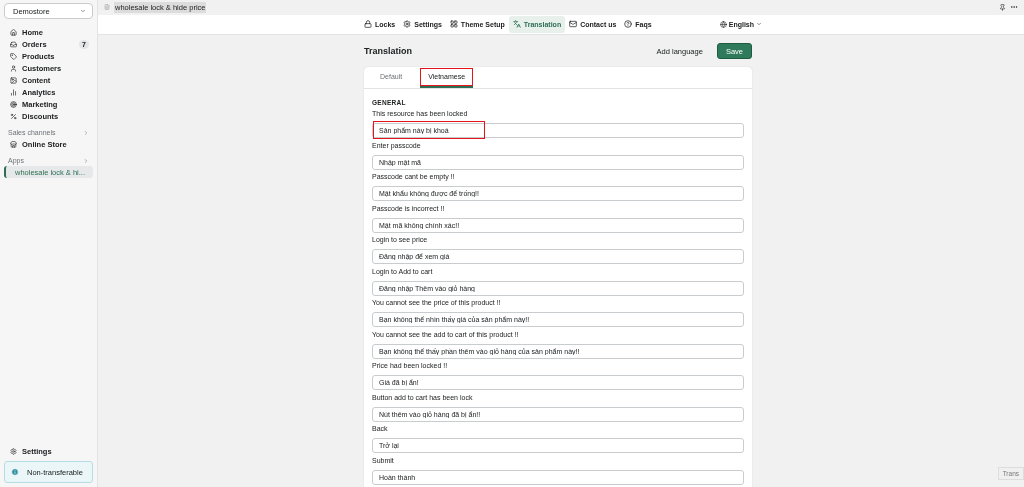 The image size is (1024, 487). Describe the element at coordinates (13, 56) in the screenshot. I see `tag-icon` at that location.